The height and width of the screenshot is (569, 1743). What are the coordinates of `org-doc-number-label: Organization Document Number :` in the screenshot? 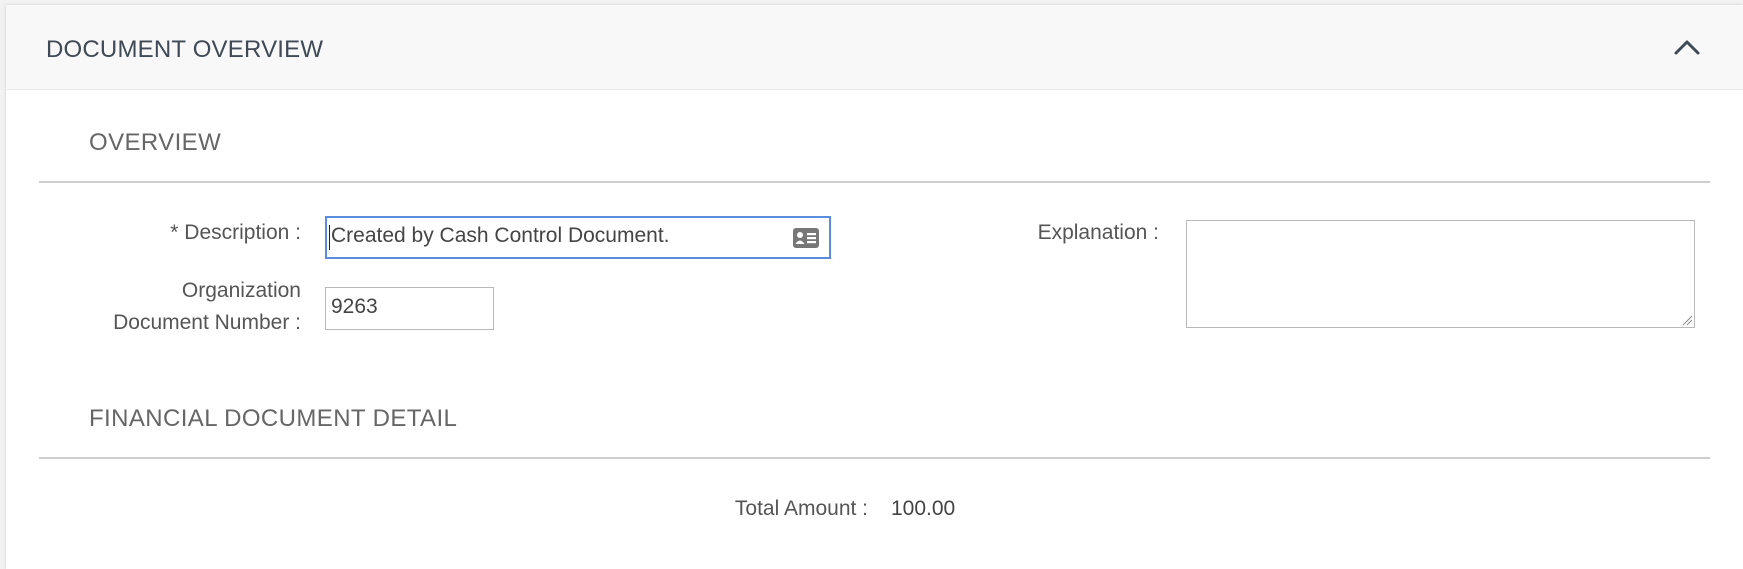 It's located at (183, 307).